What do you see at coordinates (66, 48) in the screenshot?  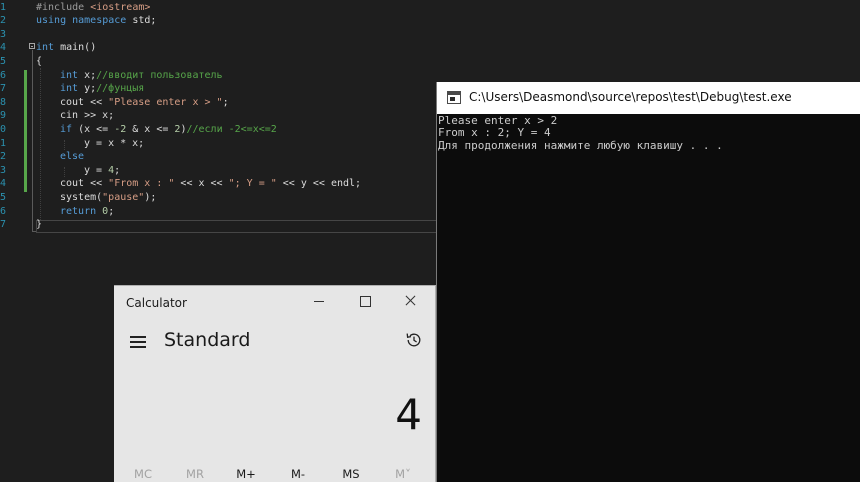 I see `code-text: int main()` at bounding box center [66, 48].